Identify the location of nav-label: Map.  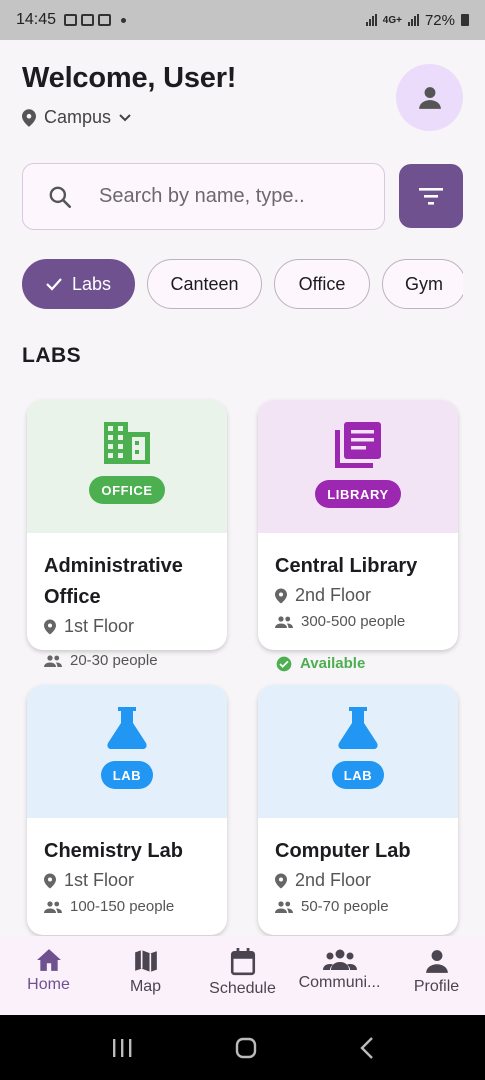
(145, 986).